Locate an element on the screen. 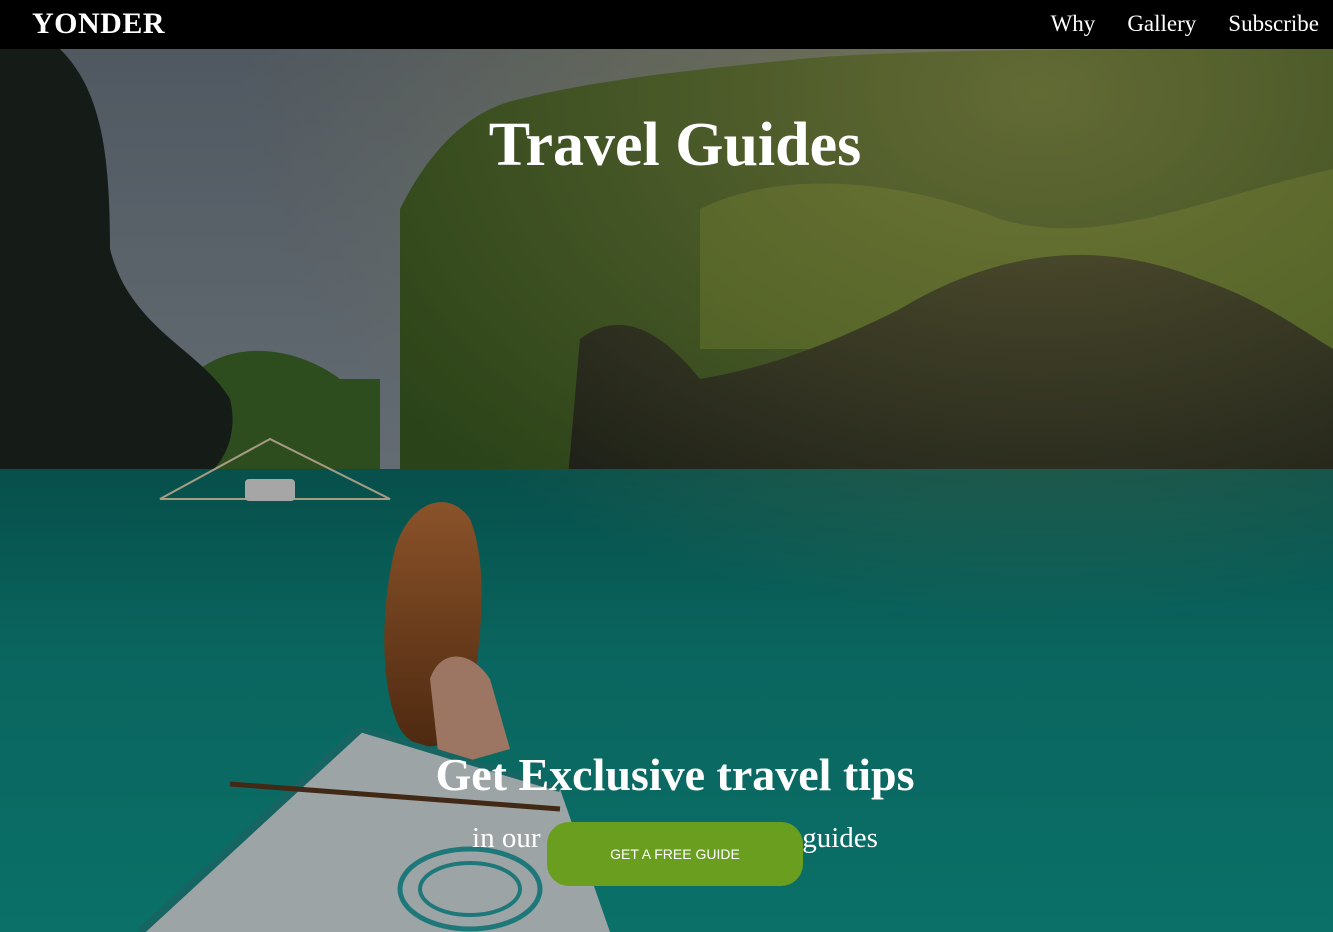  brand-logo: YONDER is located at coordinates (98, 24).